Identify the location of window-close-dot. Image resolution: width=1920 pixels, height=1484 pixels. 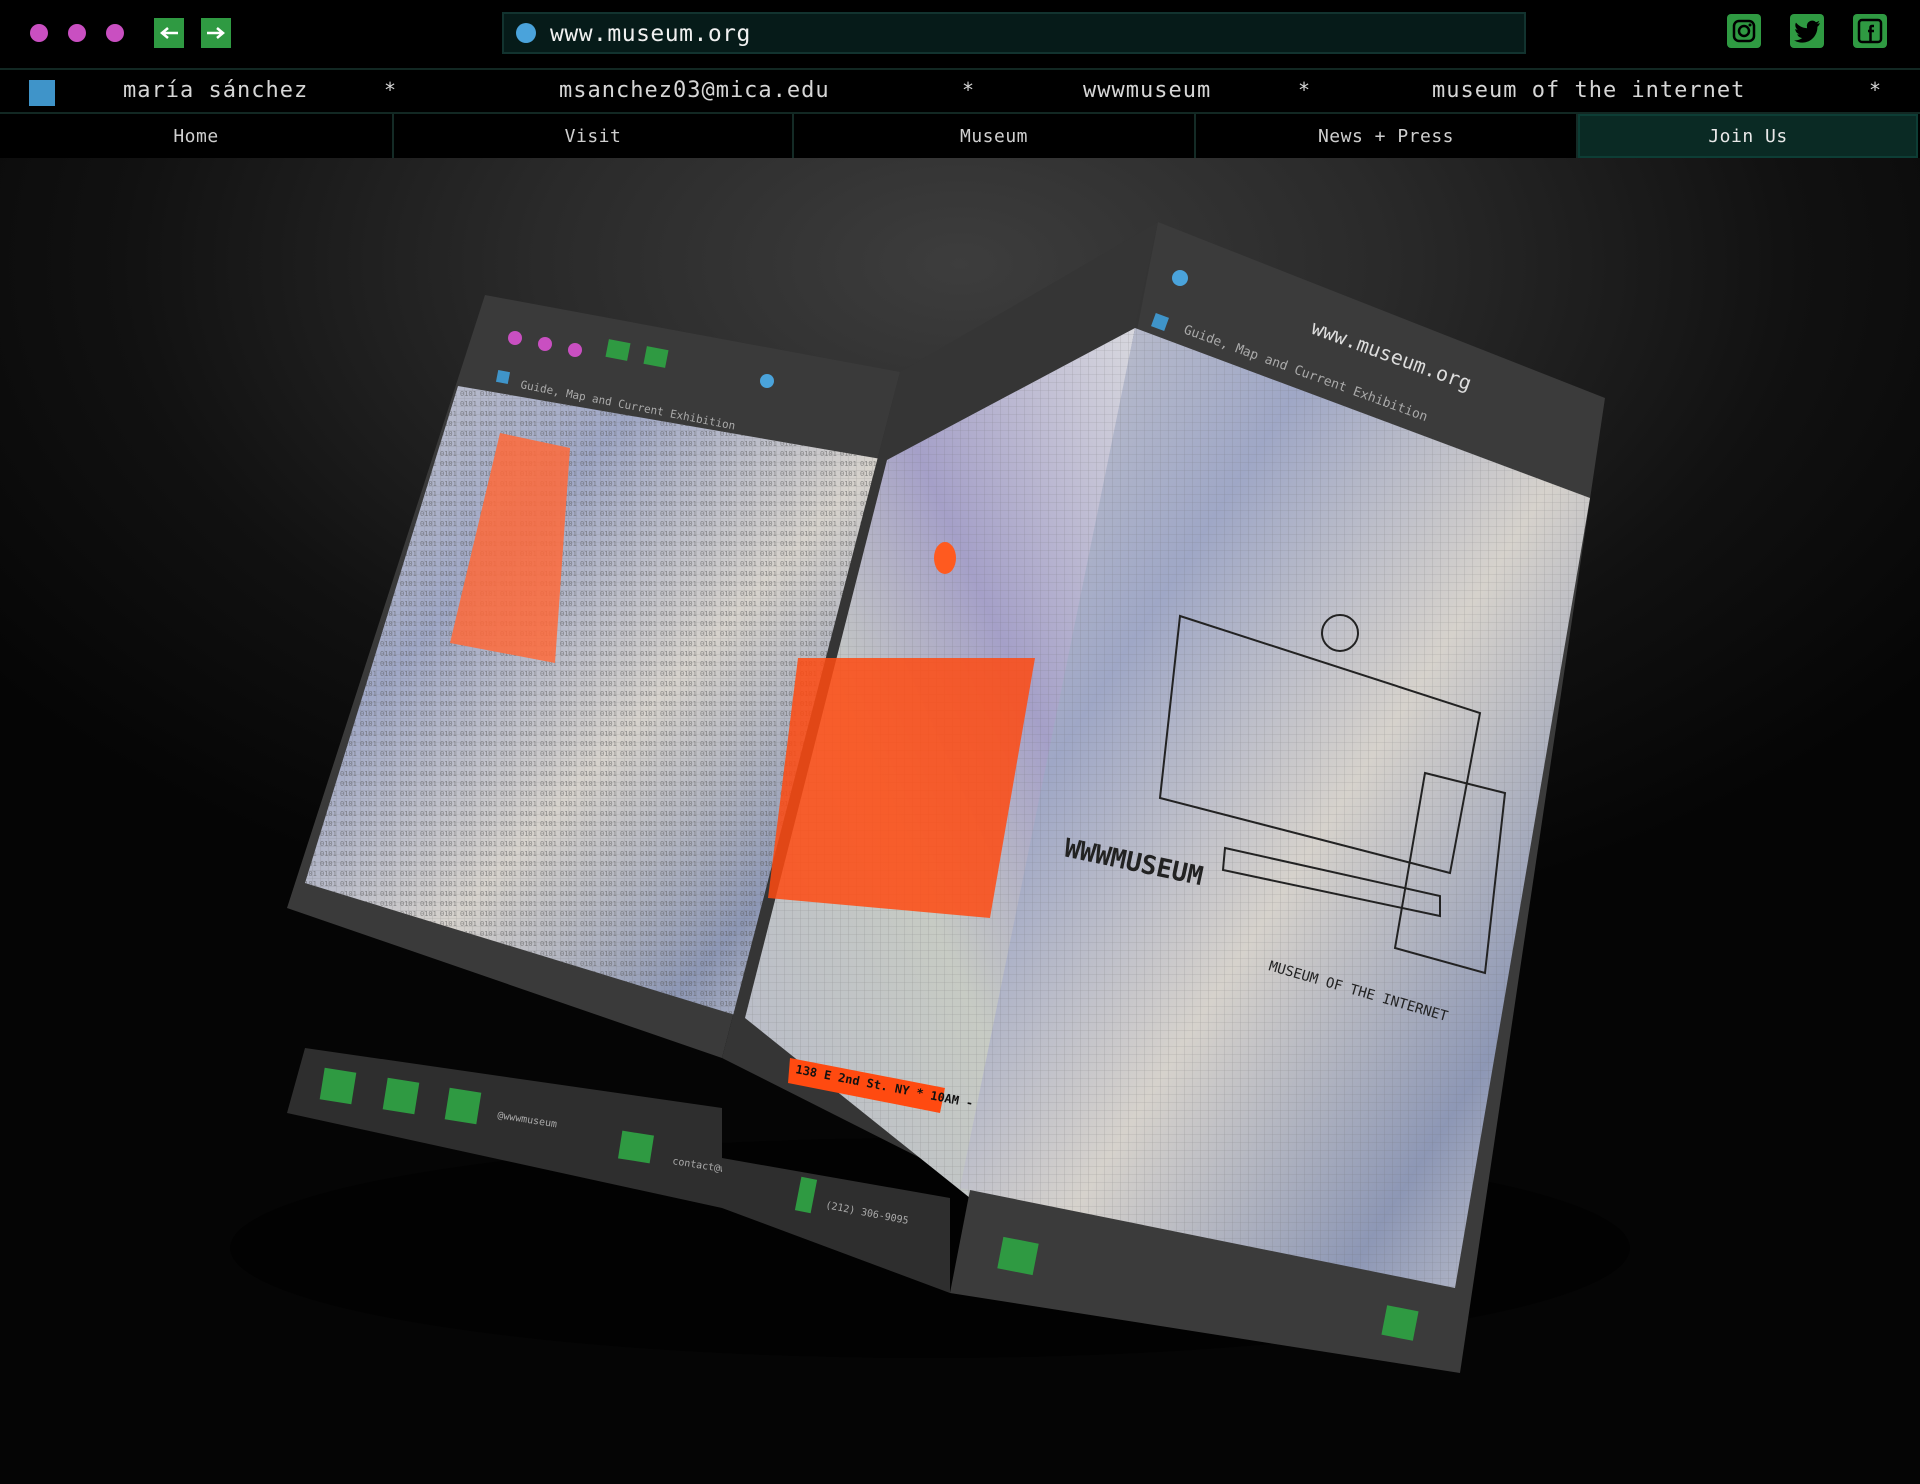
(39, 33).